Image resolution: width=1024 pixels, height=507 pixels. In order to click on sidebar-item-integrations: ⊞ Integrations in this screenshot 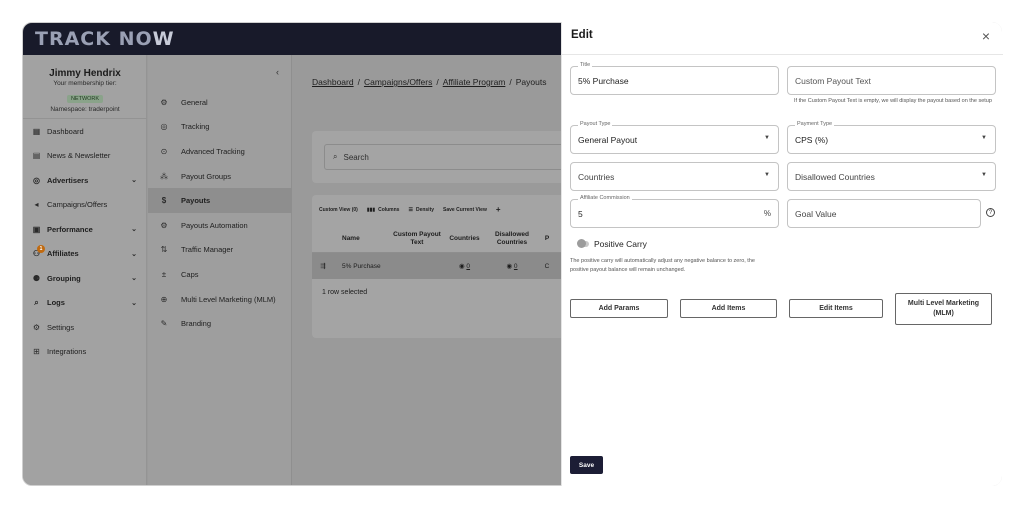, I will do `click(85, 352)`.